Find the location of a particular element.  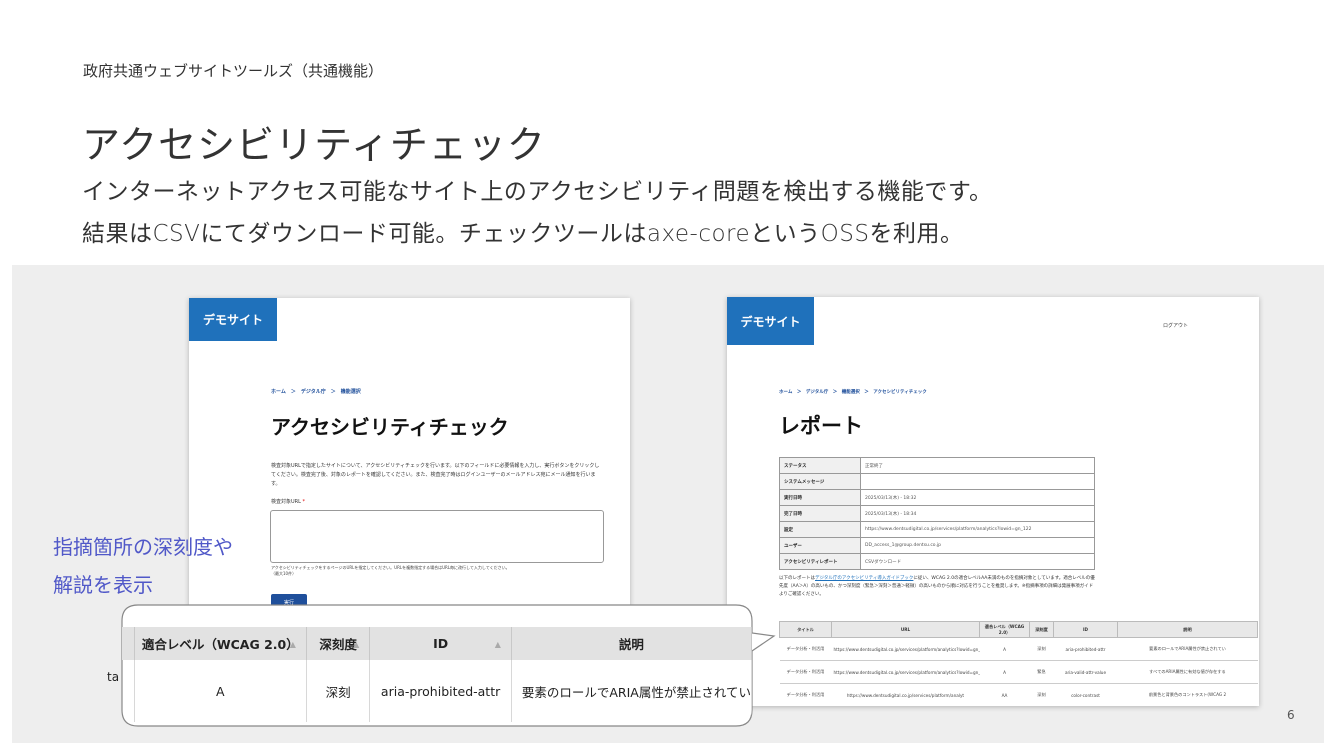

zoomed-column-label: 適合レベル（WCAG 2.0） is located at coordinates (220, 644).